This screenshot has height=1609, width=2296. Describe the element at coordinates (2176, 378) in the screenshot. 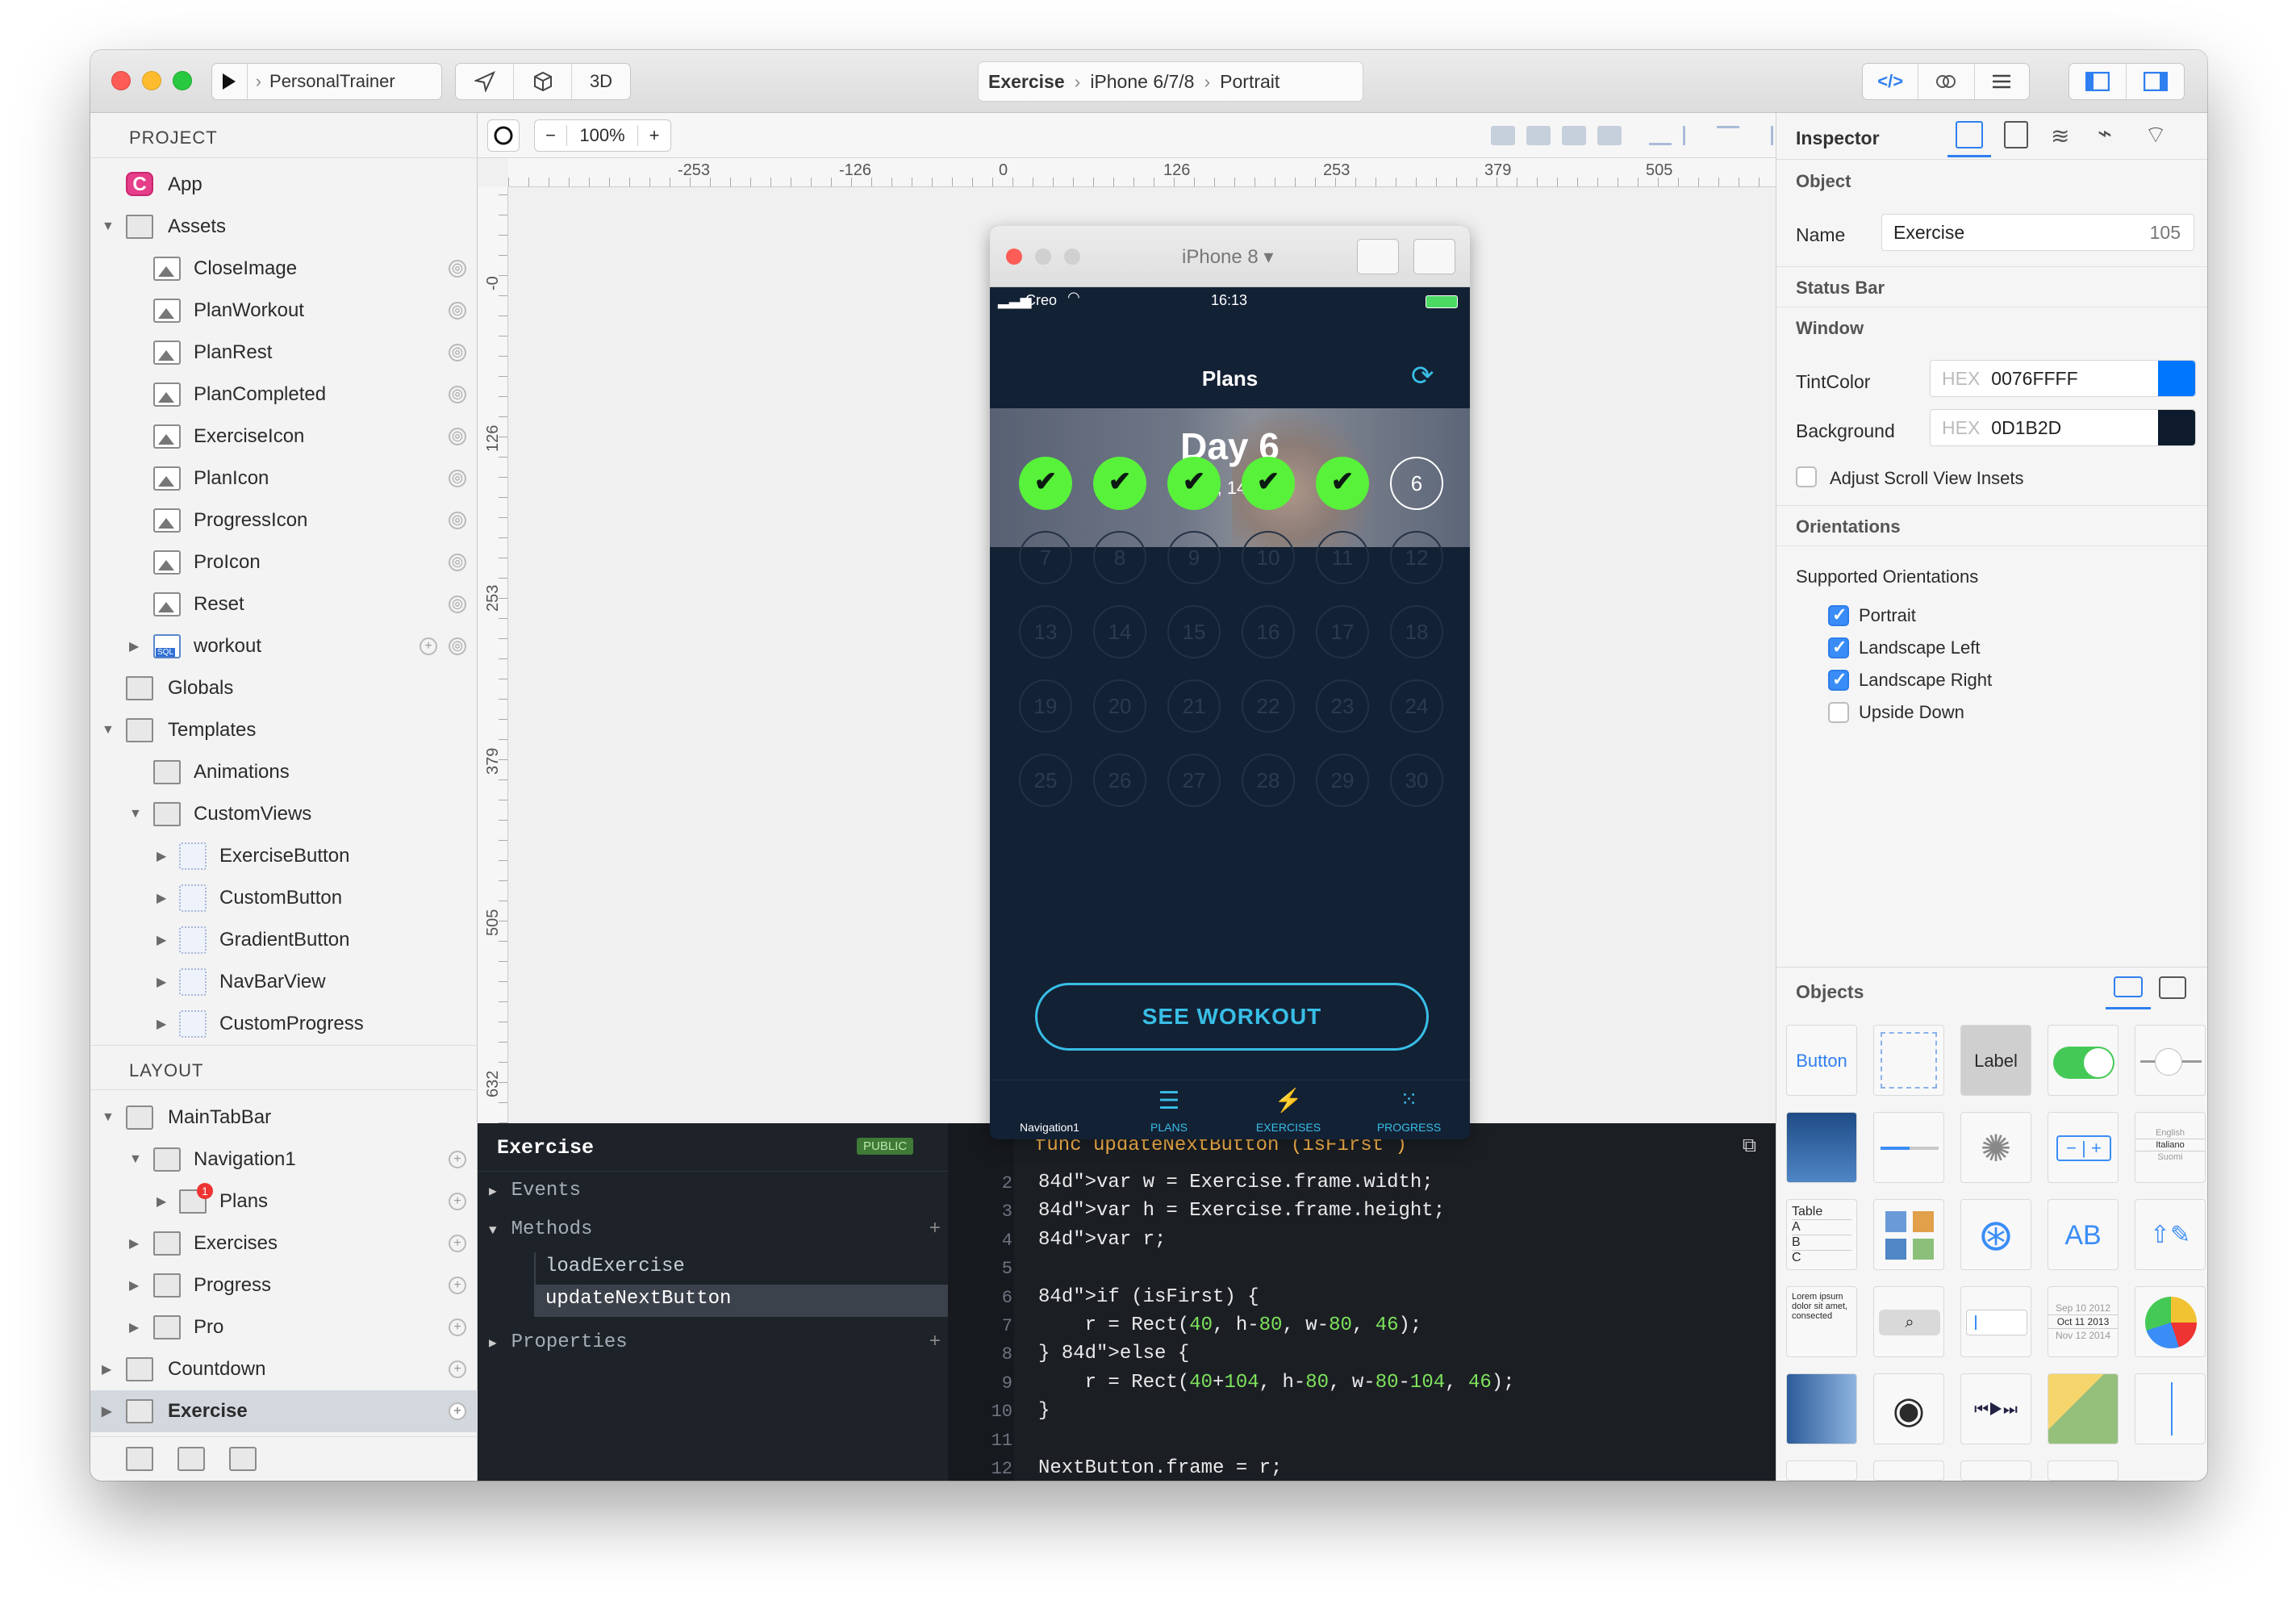

I see `tint-swatch` at that location.